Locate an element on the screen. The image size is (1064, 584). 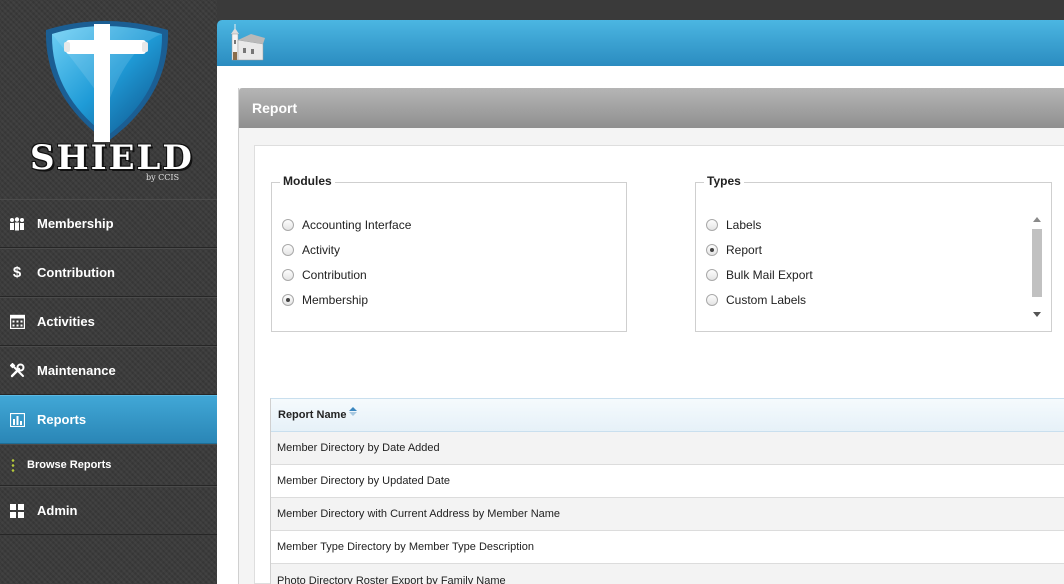
types-legend: Types is located at coordinates (724, 181).